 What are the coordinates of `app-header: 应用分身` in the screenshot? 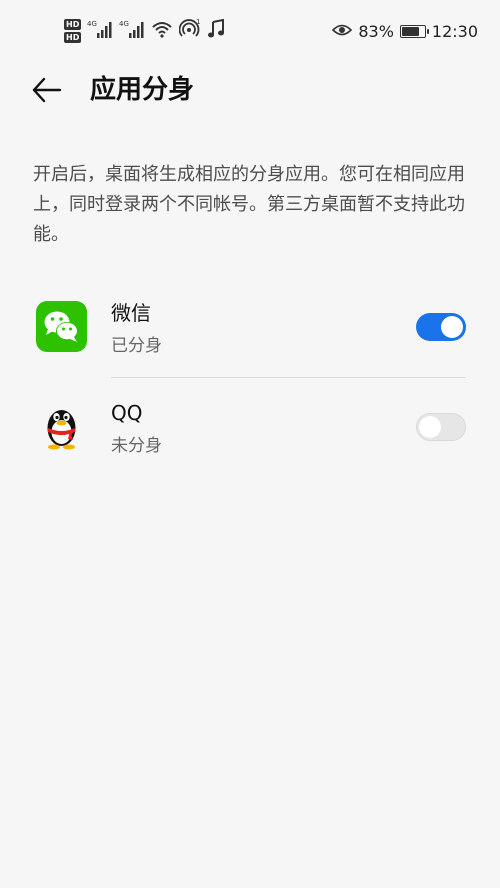 It's located at (250, 90).